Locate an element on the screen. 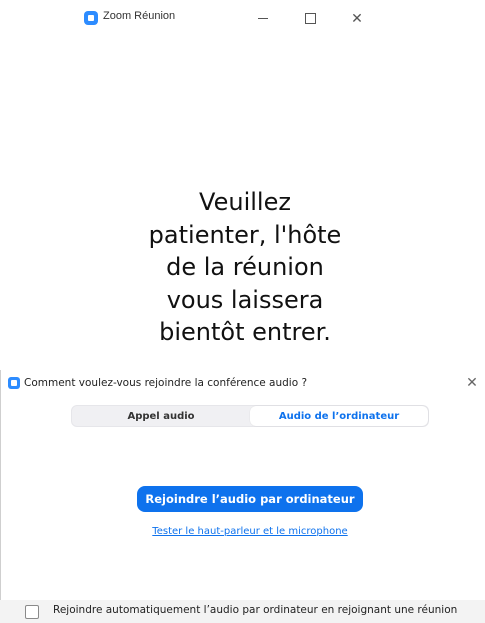  auto-join-checkbox is located at coordinates (32, 612).